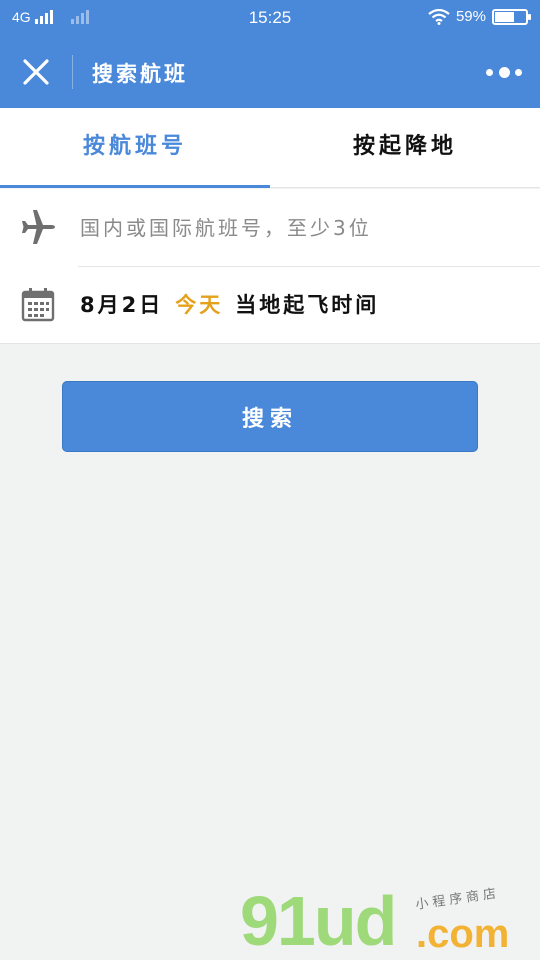 This screenshot has width=540, height=960. I want to click on watermark: 91ud .com 小程序商店, so click(390, 920).